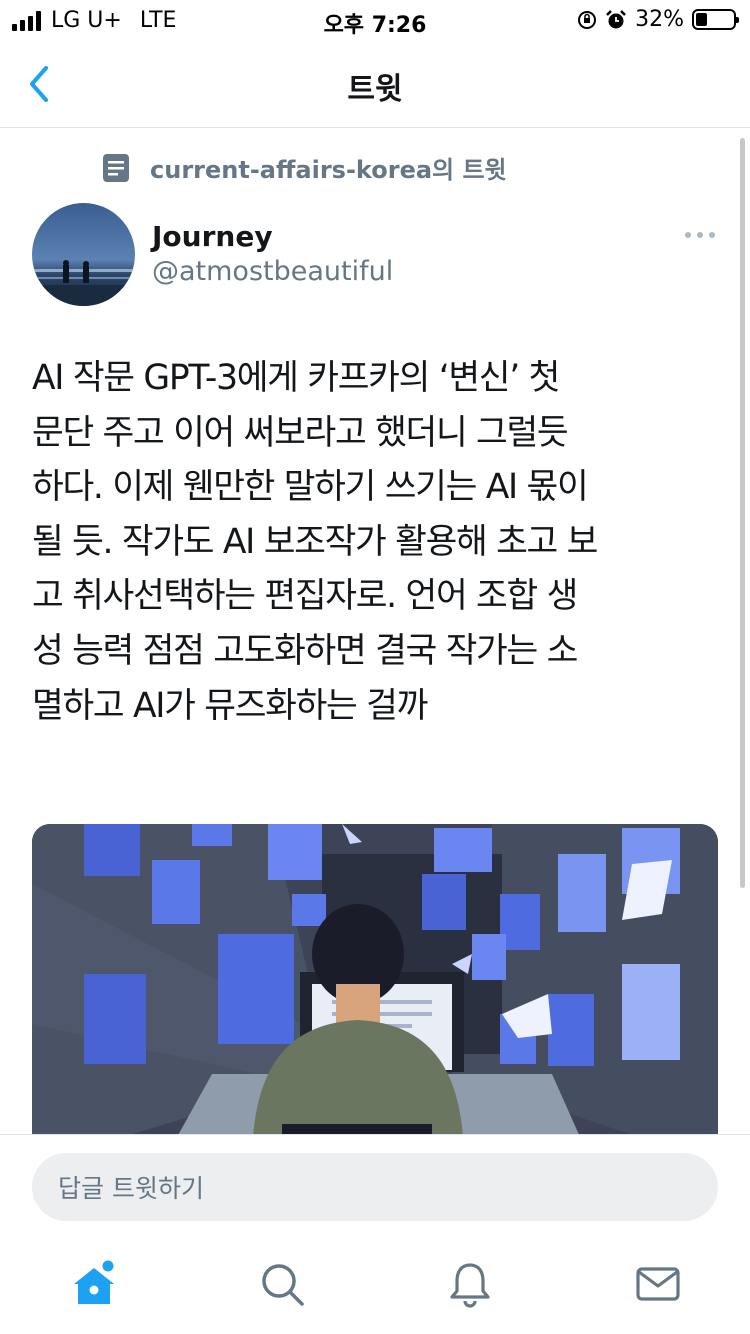 The width and height of the screenshot is (750, 1334). I want to click on bell-icon, so click(470, 1285).